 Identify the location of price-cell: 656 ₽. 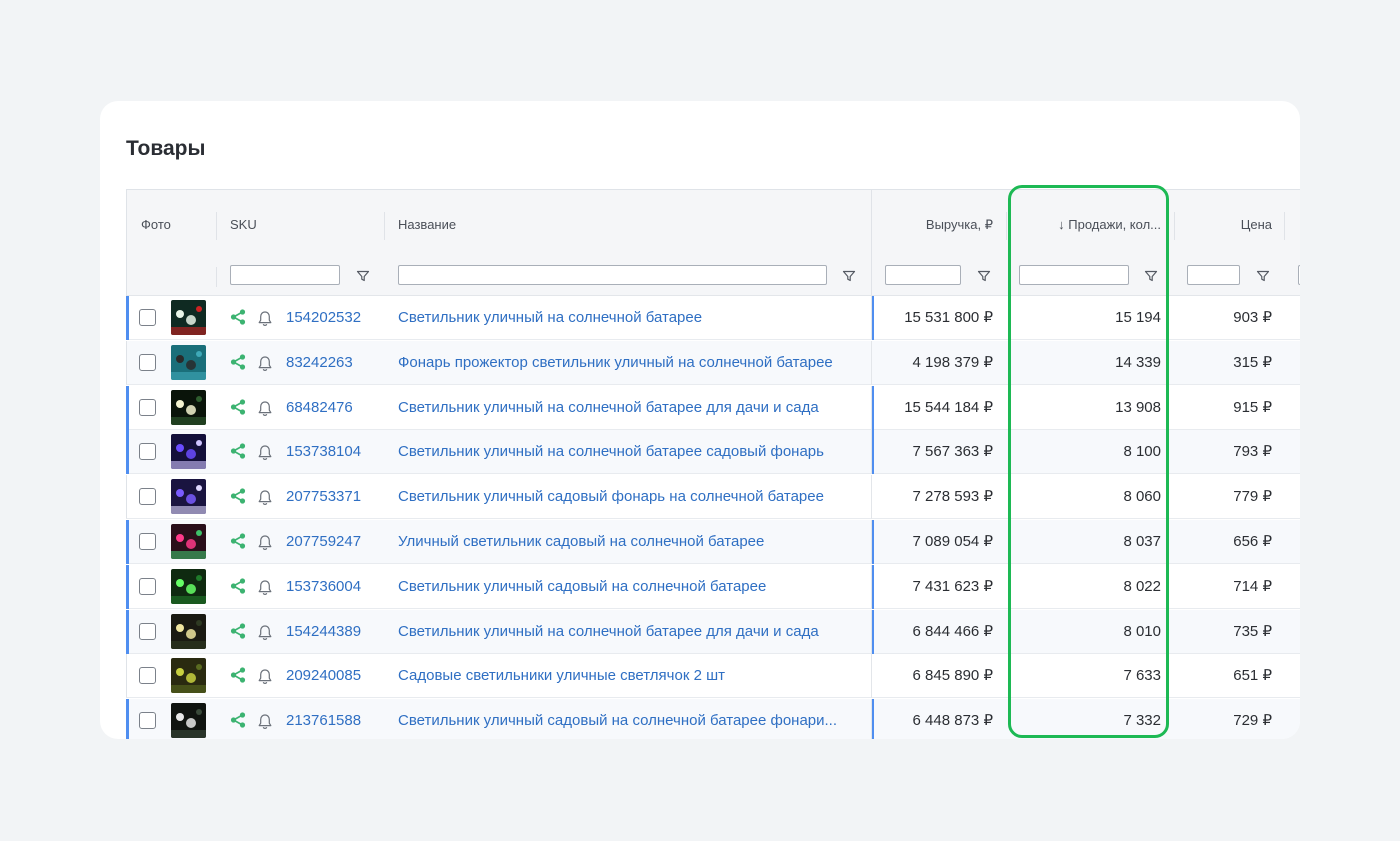
(1252, 541).